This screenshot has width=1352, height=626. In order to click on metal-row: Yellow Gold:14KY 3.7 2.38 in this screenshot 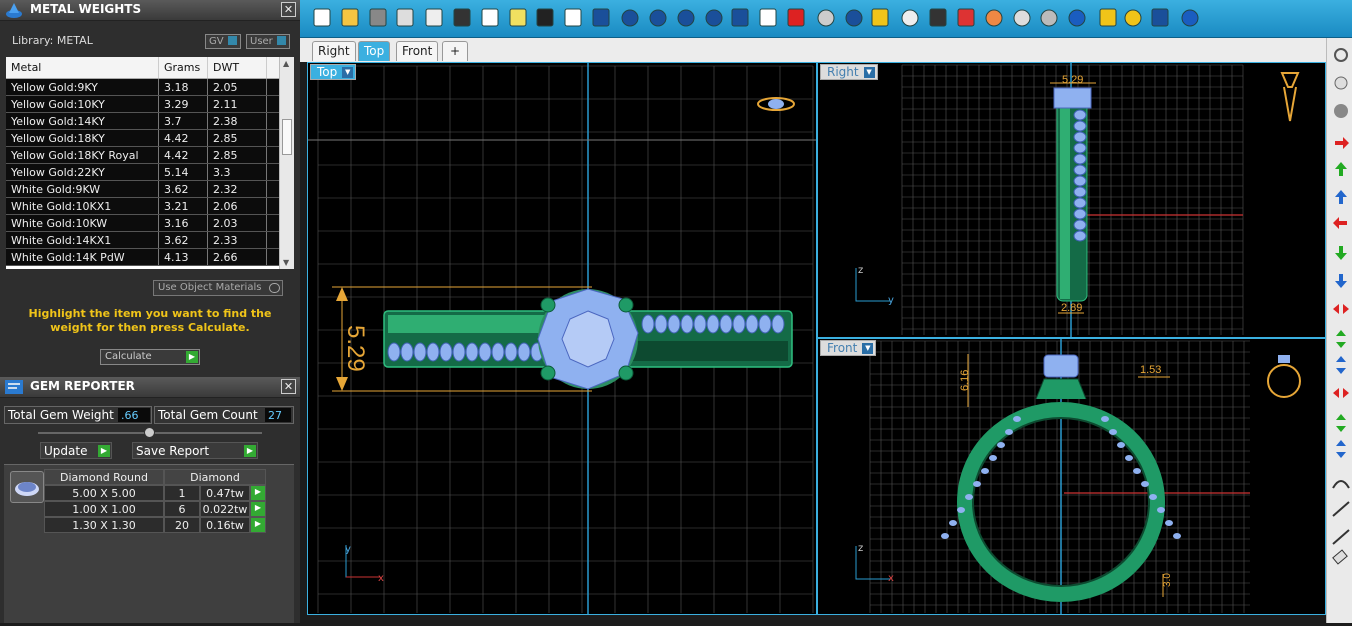, I will do `click(150, 121)`.